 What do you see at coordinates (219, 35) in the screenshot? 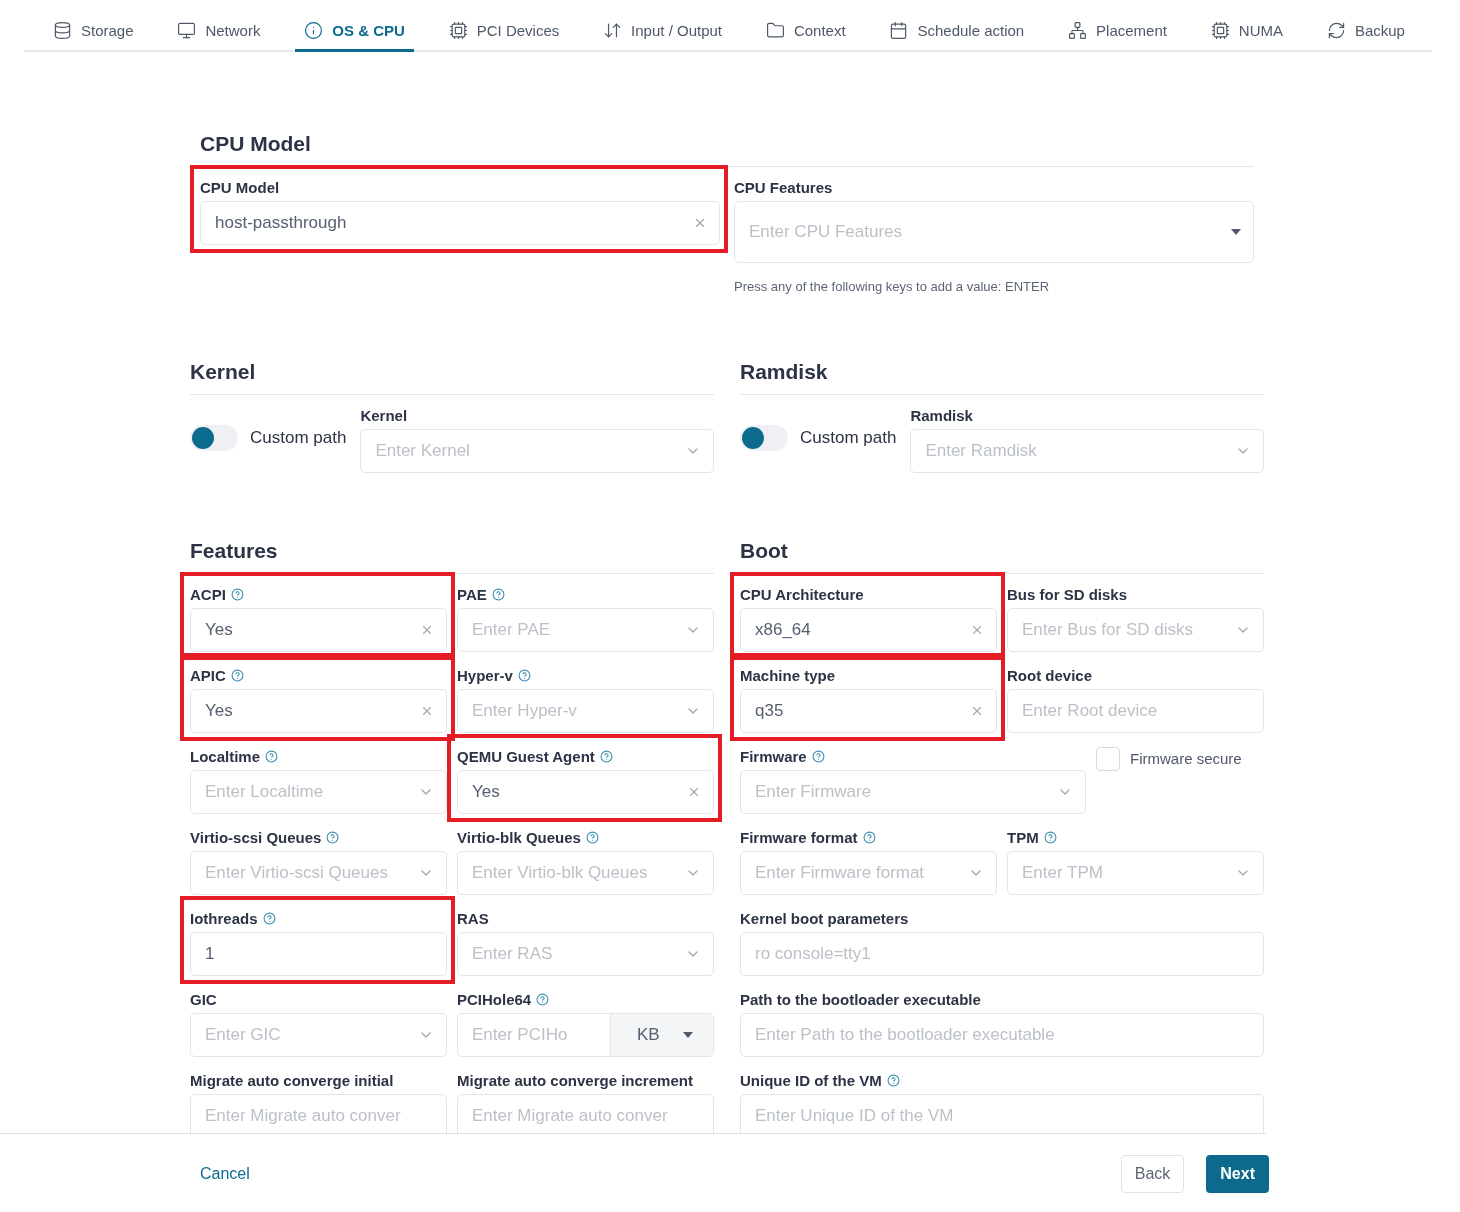
I see `tab: Network` at bounding box center [219, 35].